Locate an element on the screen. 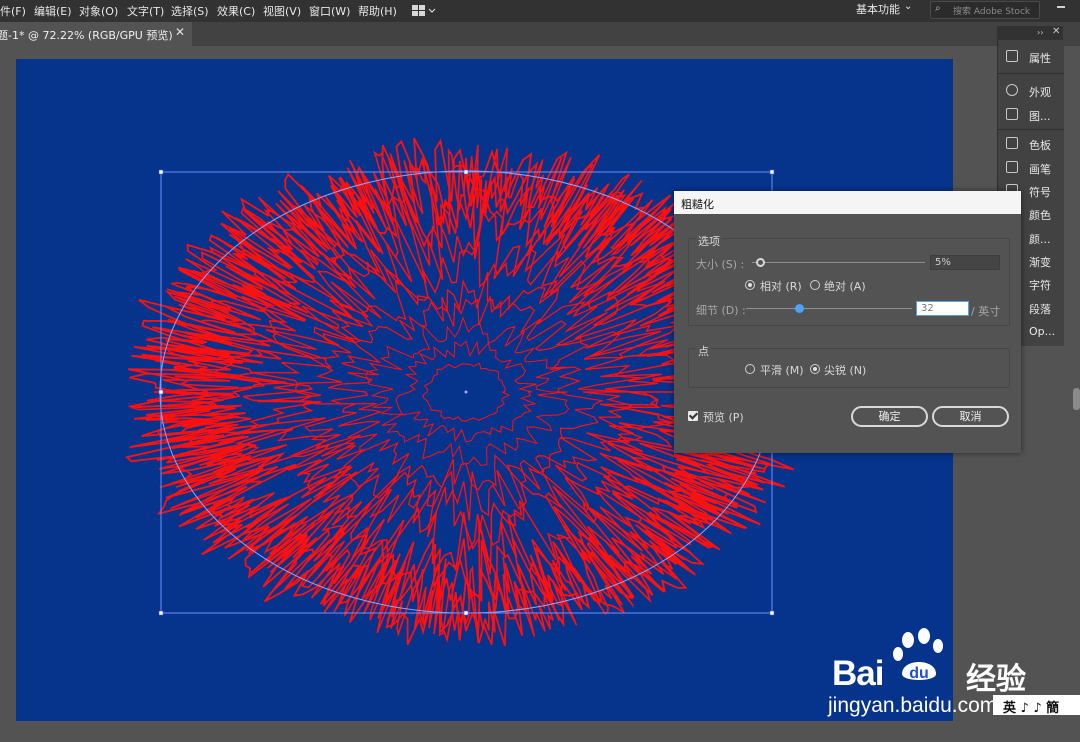 This screenshot has width=1080, height=742. cancel-button: 取消 is located at coordinates (970, 416).